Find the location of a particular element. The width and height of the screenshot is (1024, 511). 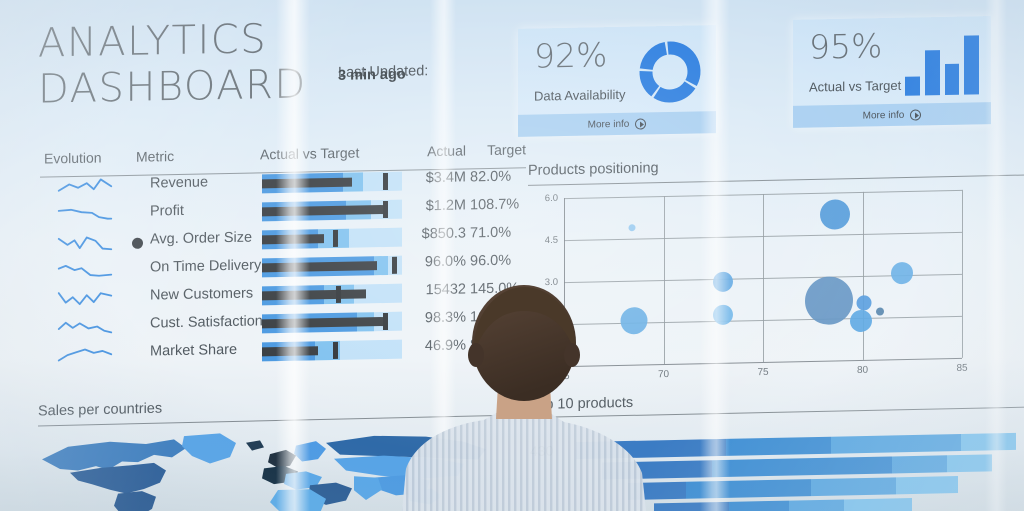

y-axis-tick-label: 1.5 is located at coordinates (551, 324).